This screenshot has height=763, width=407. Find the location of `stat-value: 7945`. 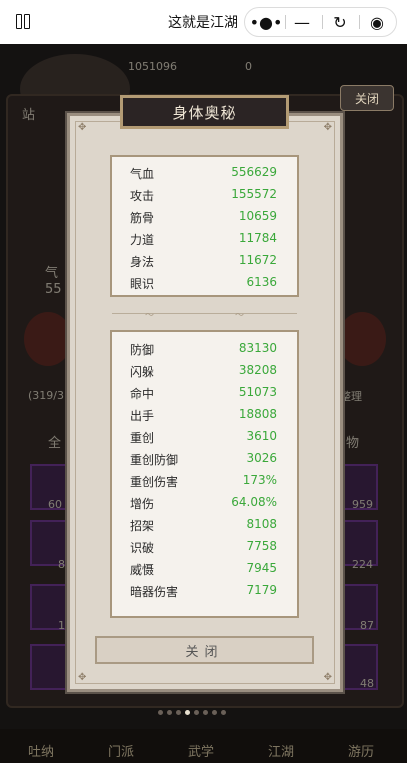

stat-value: 7945 is located at coordinates (261, 568).